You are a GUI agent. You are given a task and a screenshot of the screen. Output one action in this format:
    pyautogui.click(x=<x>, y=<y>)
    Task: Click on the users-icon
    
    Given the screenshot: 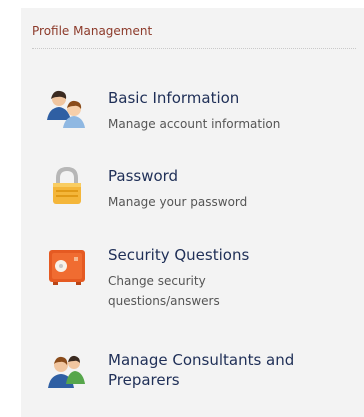 What is the action you would take?
    pyautogui.click(x=66, y=109)
    